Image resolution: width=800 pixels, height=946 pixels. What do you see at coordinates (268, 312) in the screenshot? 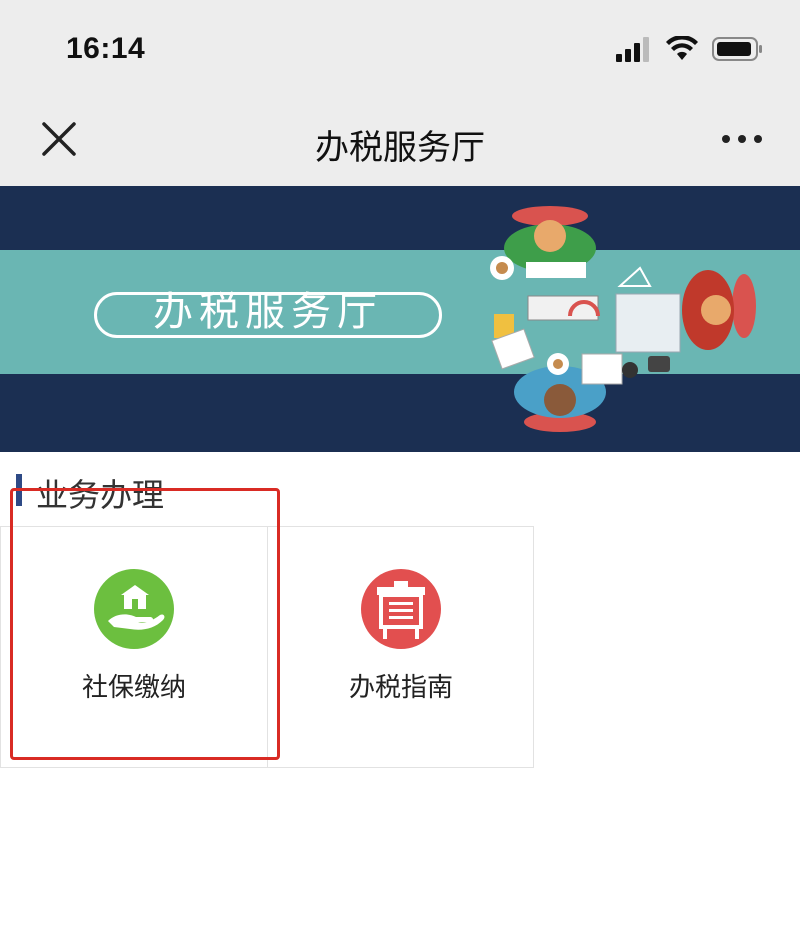
I see `banner-title: 办税服务厅` at bounding box center [268, 312].